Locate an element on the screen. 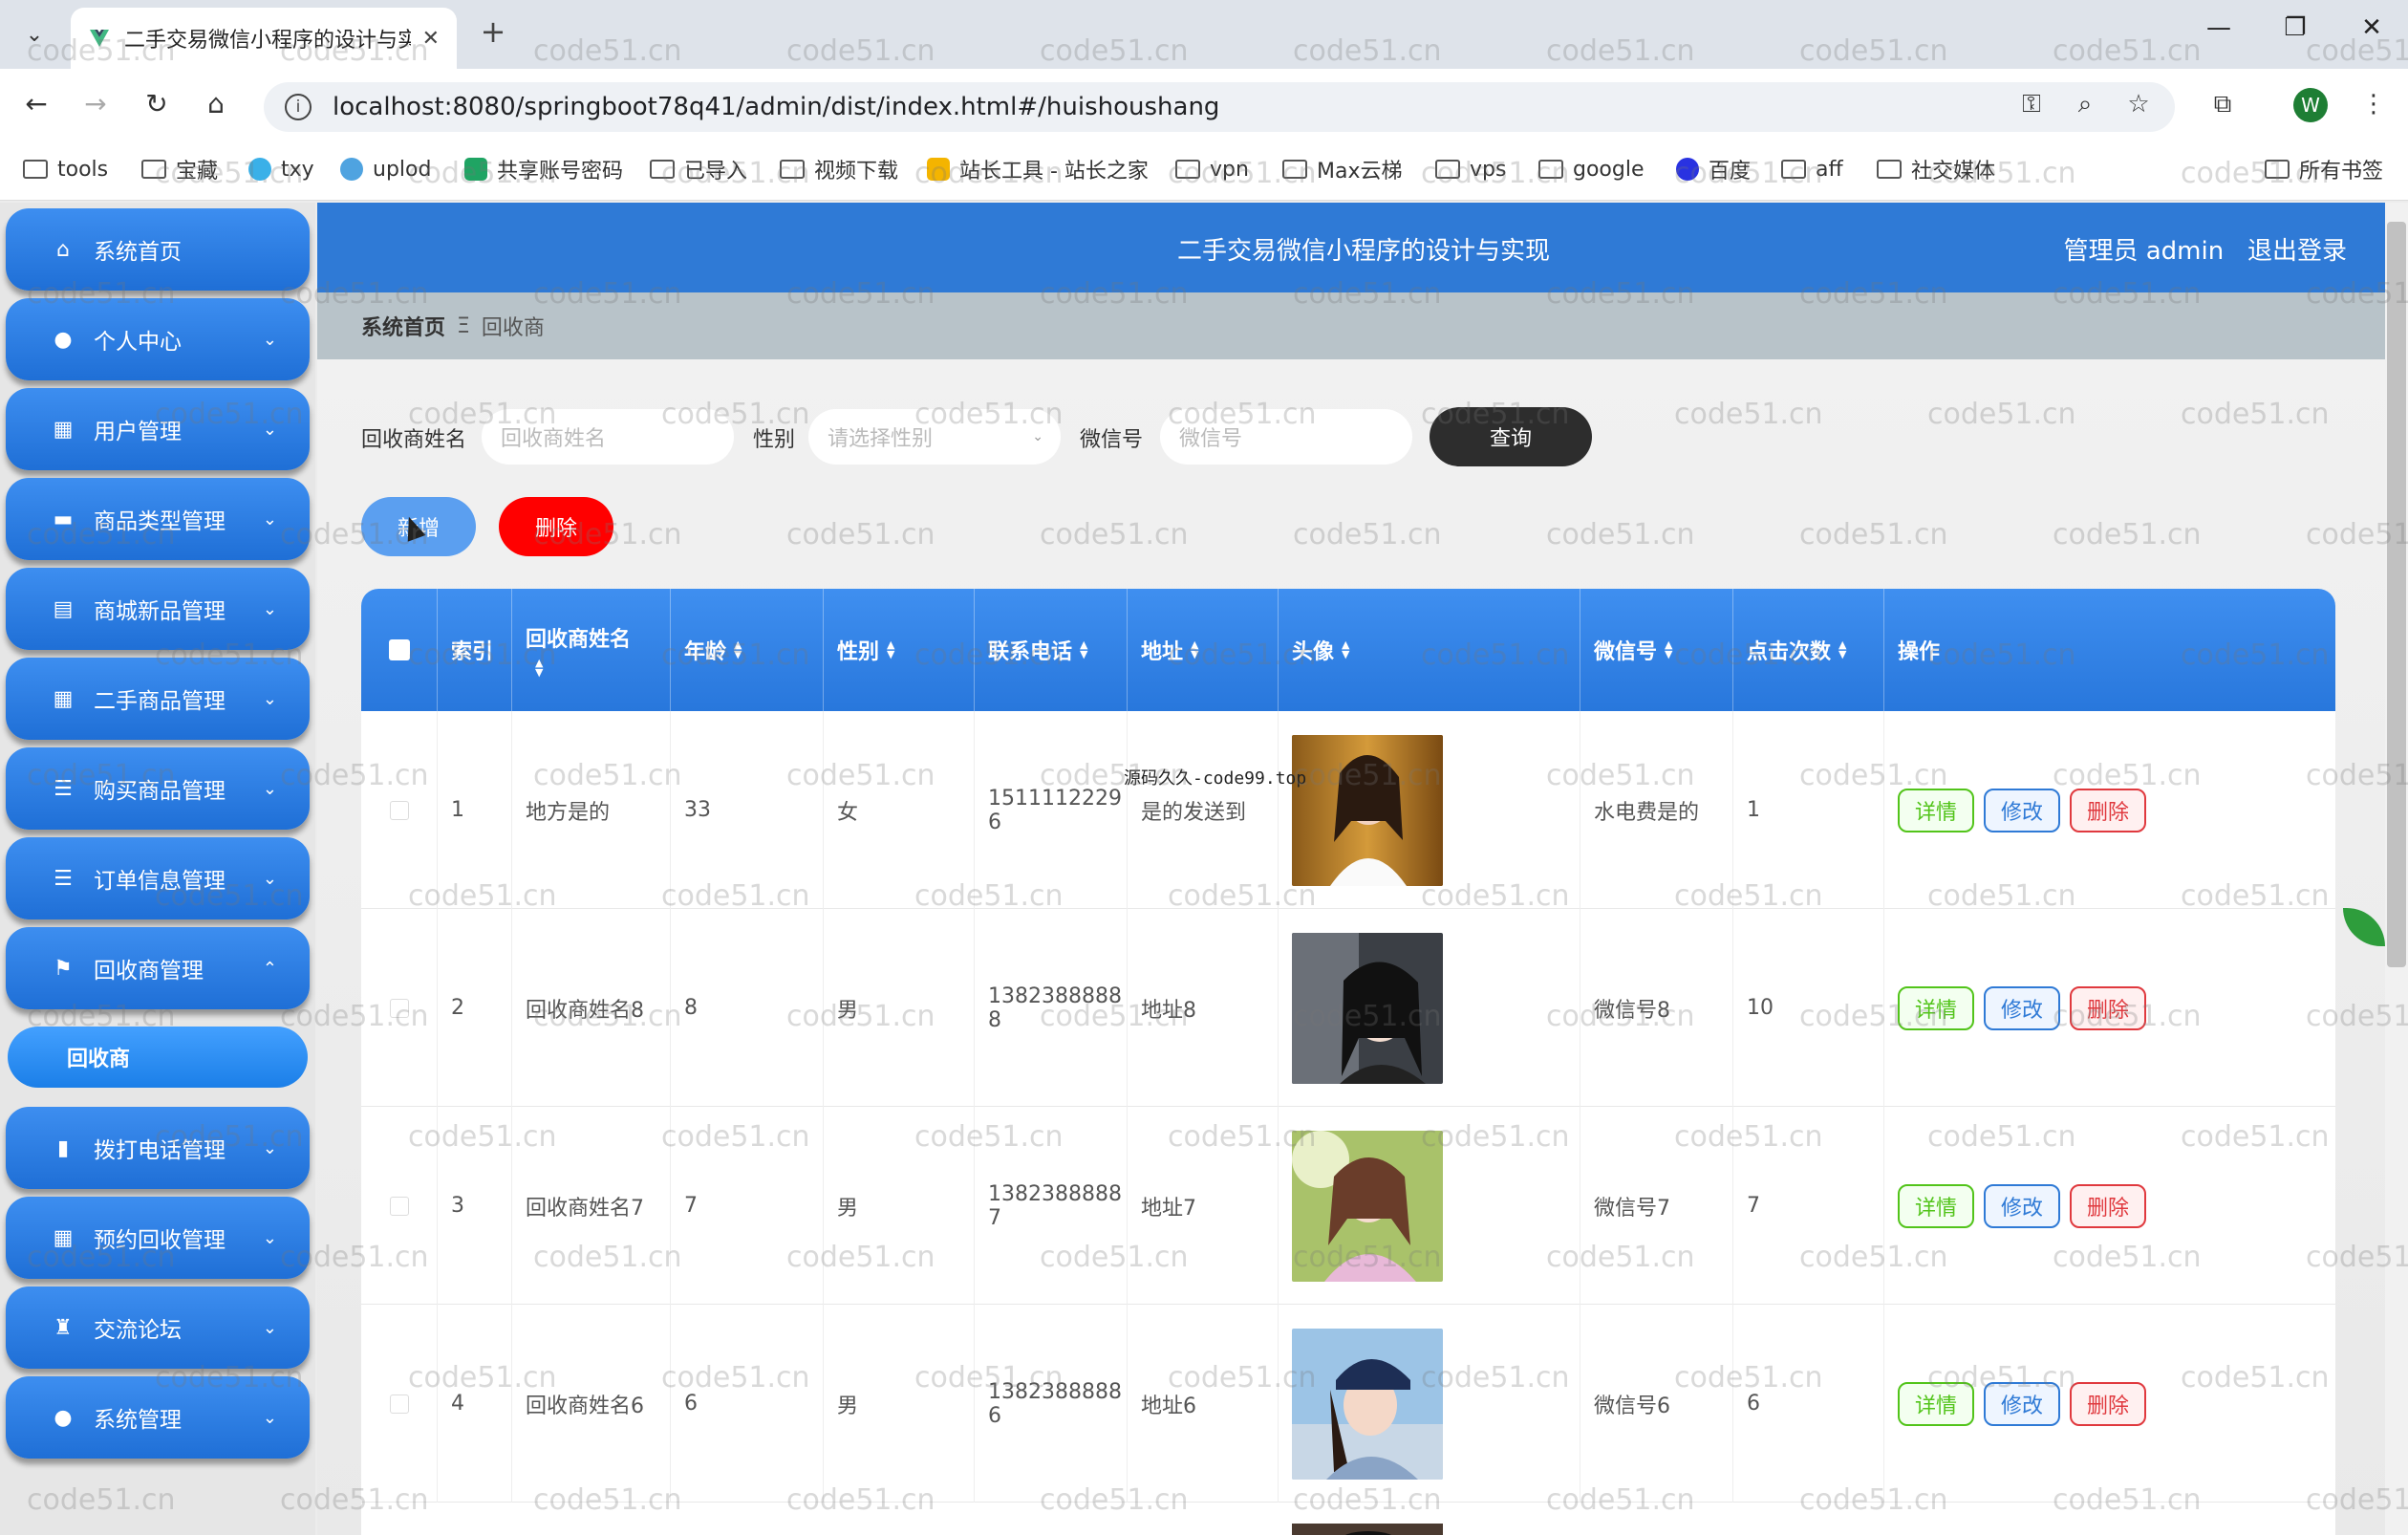 This screenshot has height=1535, width=2408. bookmark-video-download: 视频下载 is located at coordinates (839, 169).